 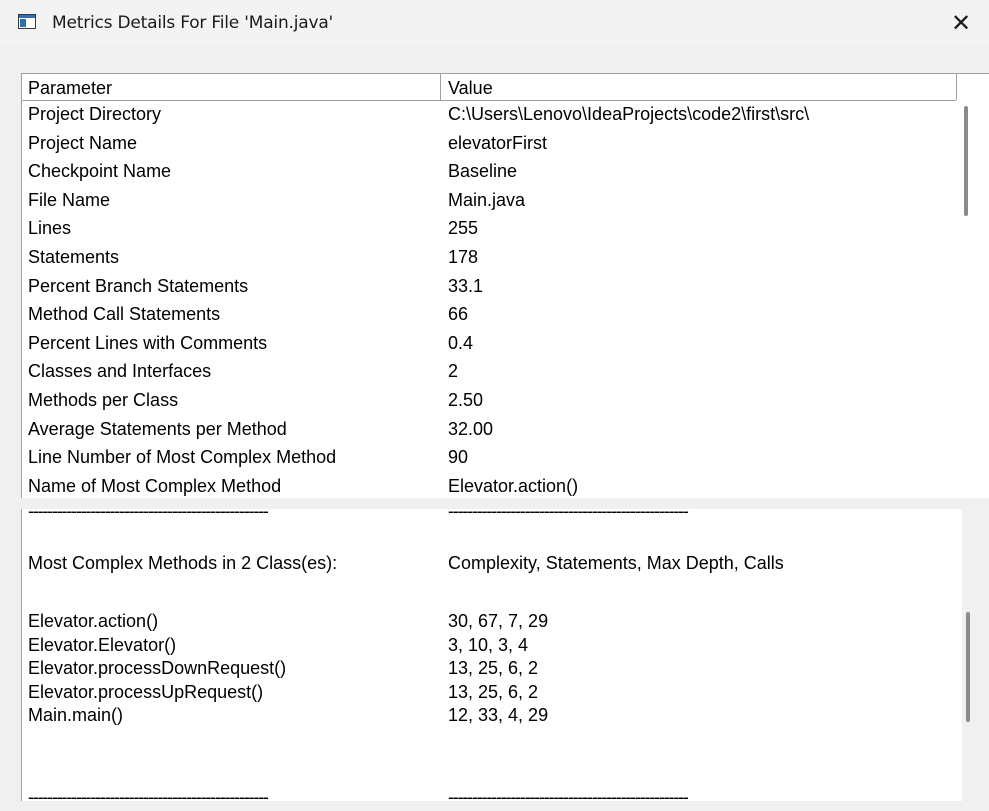 What do you see at coordinates (489, 457) in the screenshot?
I see `table-row: Line Number of Most Complex Method 90` at bounding box center [489, 457].